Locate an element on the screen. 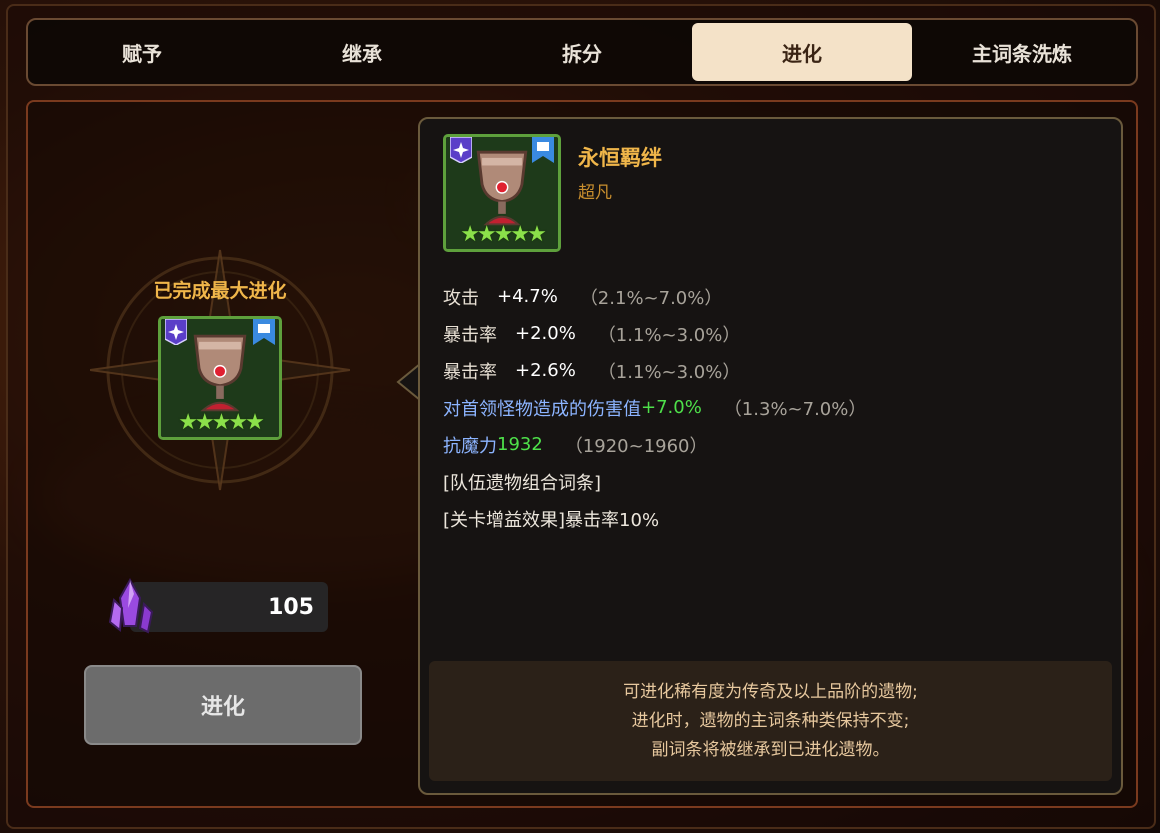 The image size is (1160, 833). stat-value: +2.0% is located at coordinates (545, 333).